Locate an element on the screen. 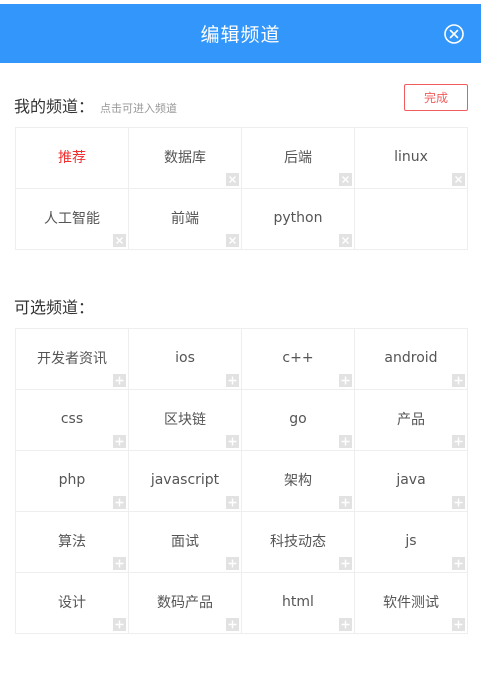 Image resolution: width=485 pixels, height=687 pixels. channel-label: javascript is located at coordinates (185, 480).